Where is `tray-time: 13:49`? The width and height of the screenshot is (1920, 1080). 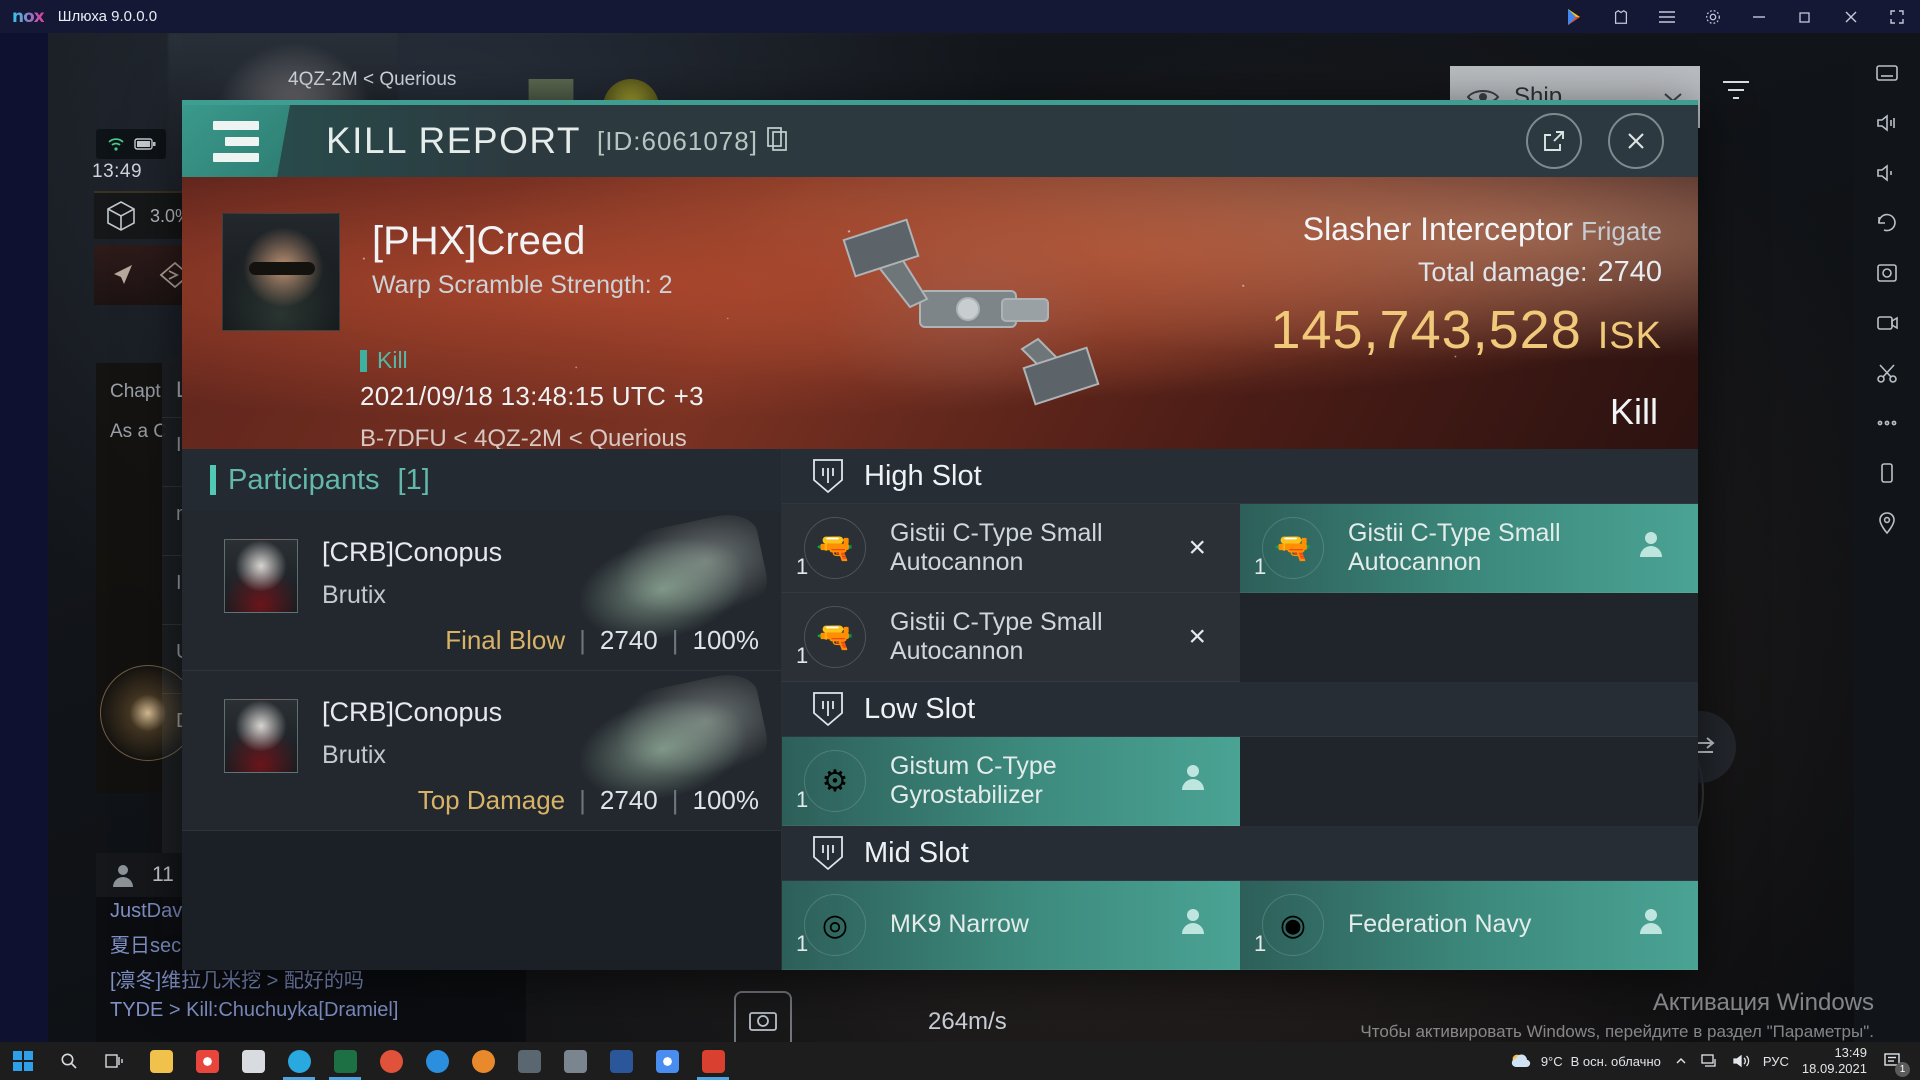 tray-time: 13:49 is located at coordinates (1850, 1052).